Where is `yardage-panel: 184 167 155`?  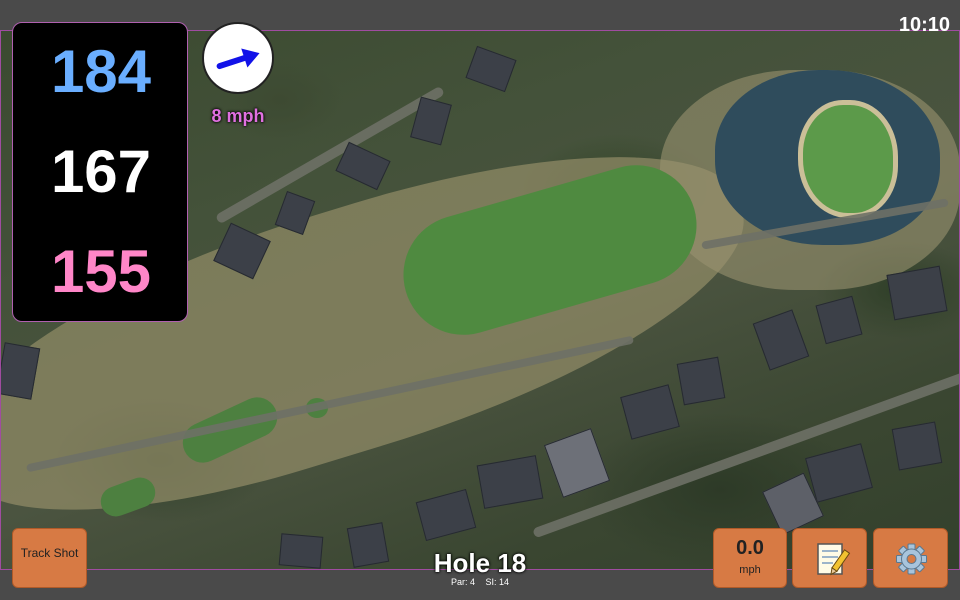 yardage-panel: 184 167 155 is located at coordinates (100, 172).